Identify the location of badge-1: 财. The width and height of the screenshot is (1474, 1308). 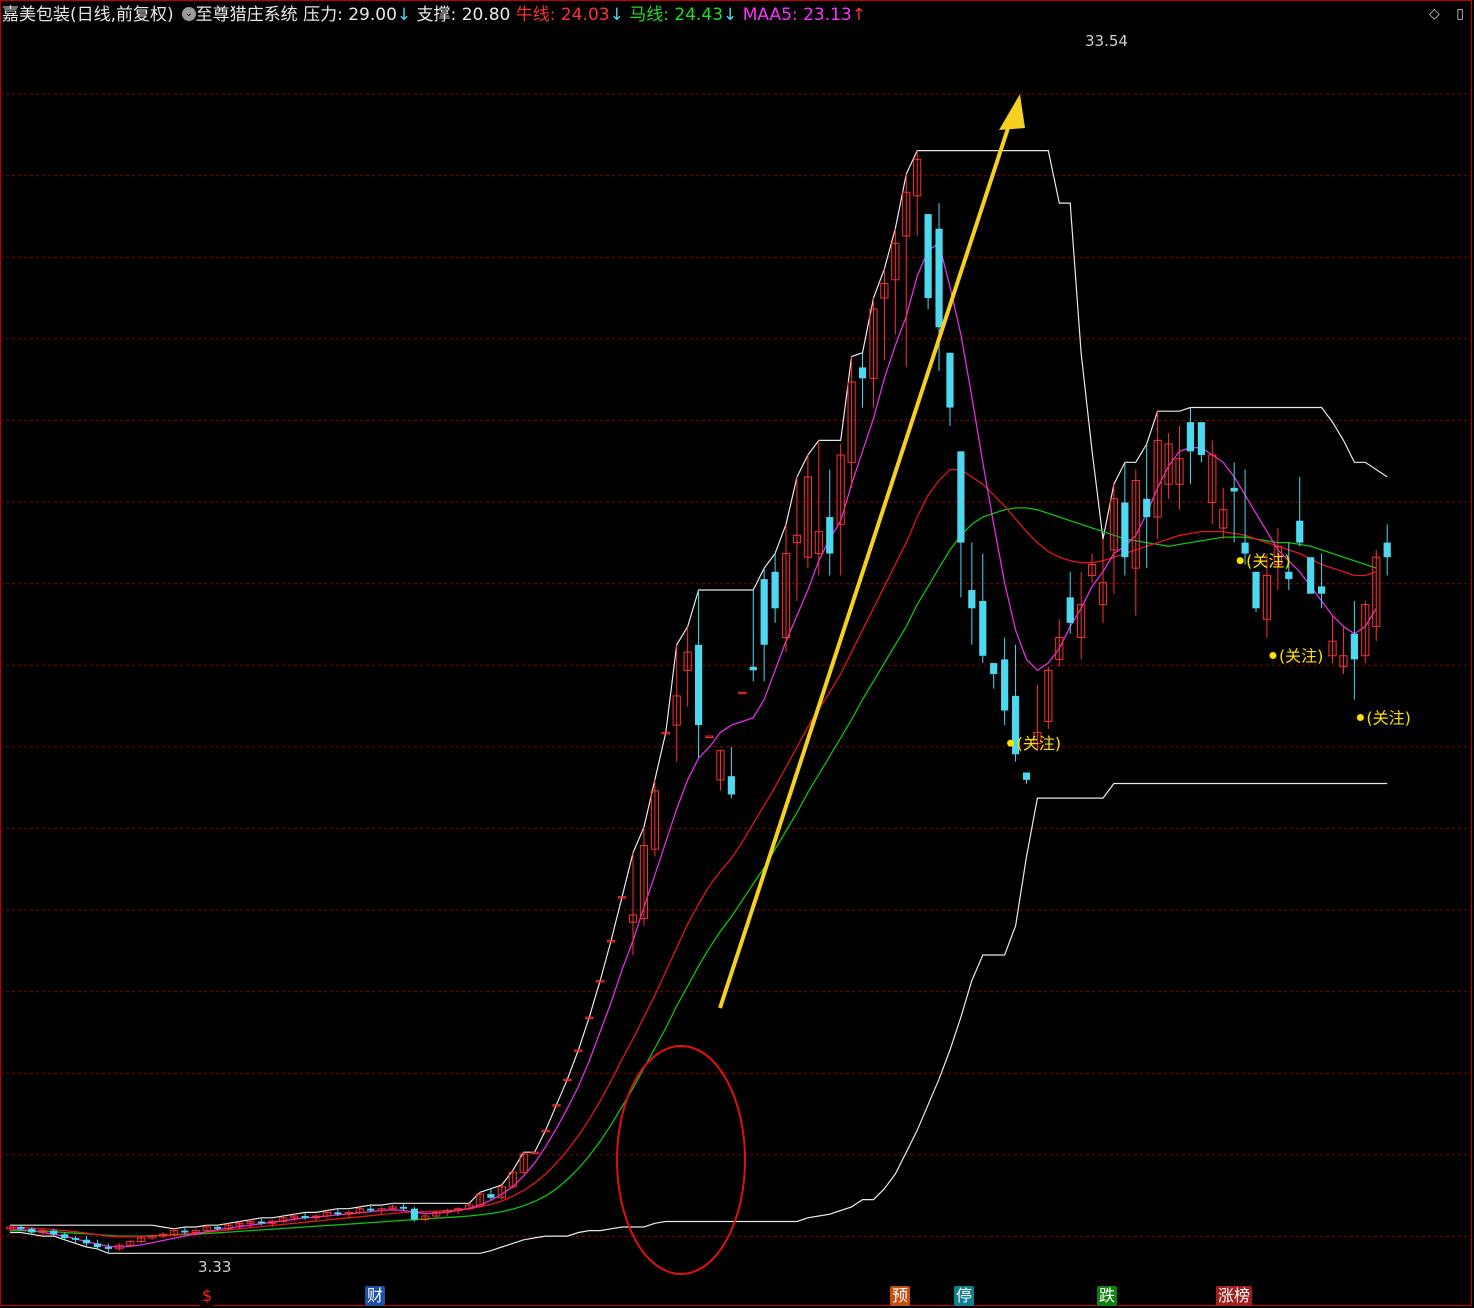
(375, 1296).